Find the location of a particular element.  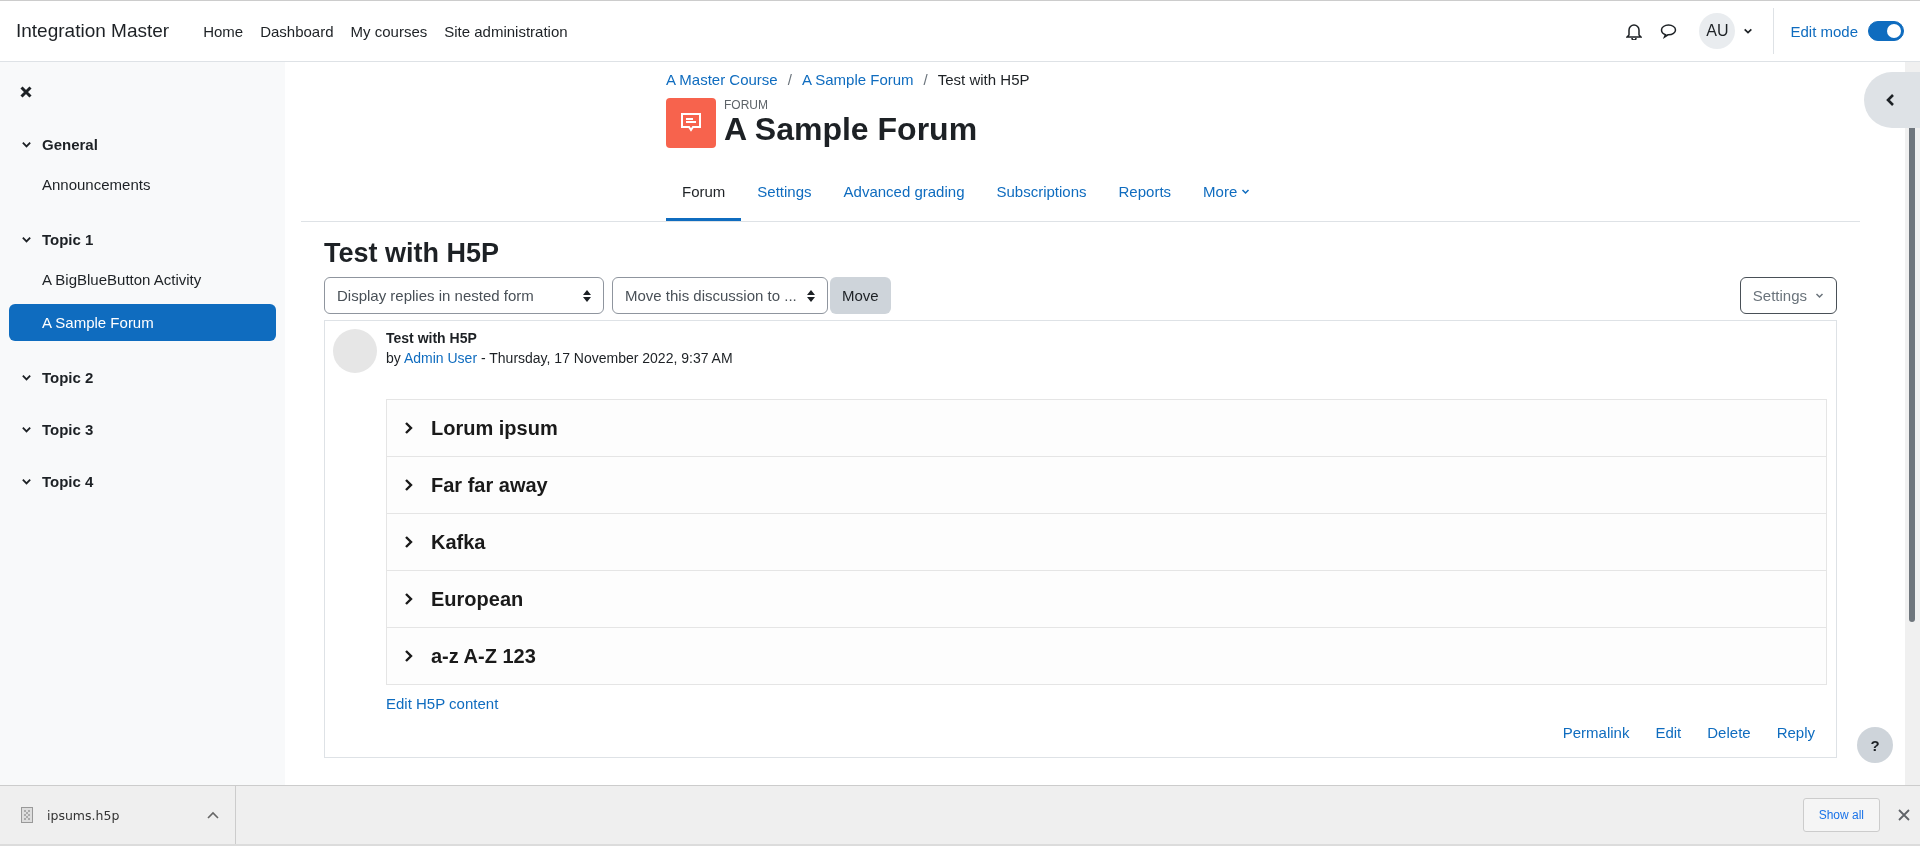

move-button: Move is located at coordinates (860, 295).